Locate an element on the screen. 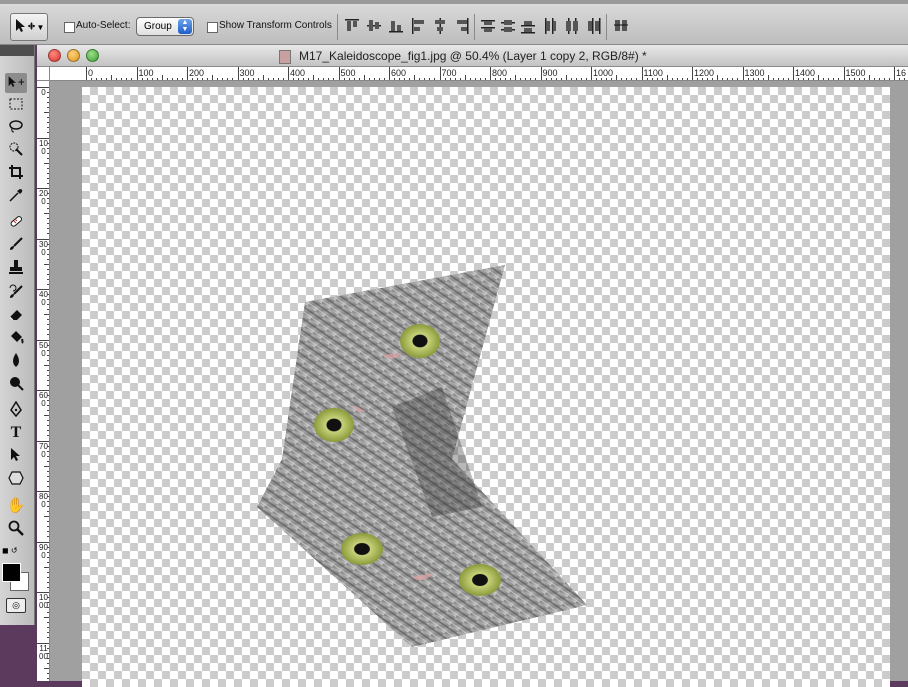 This screenshot has width=908, height=687. move-icon is located at coordinates (16, 83).